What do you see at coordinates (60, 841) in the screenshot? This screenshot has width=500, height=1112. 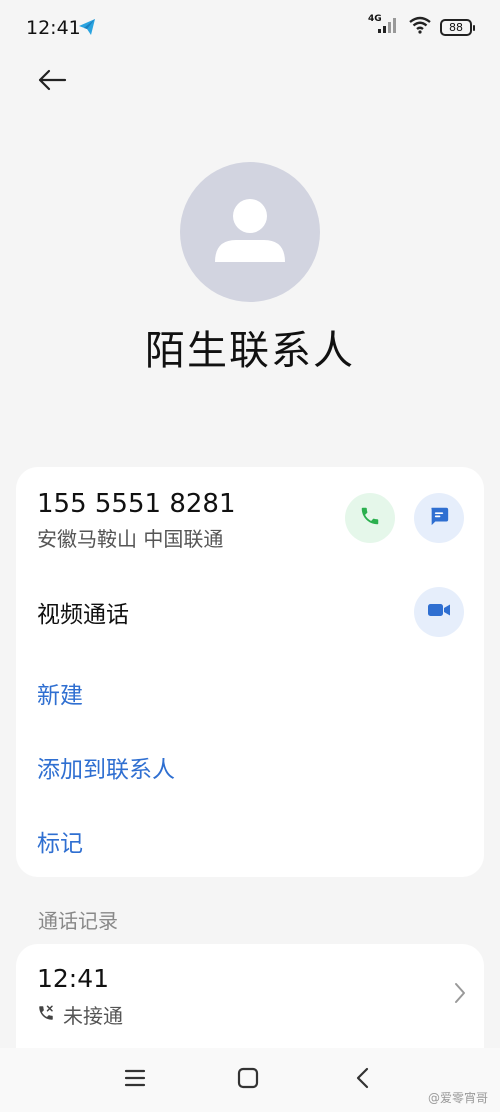 I see `mark-number-link: 标记` at bounding box center [60, 841].